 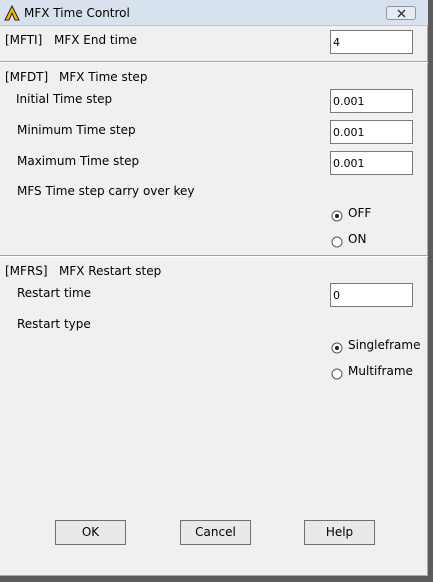 I want to click on maximum-time-step-label: Maximum Time step, so click(x=78, y=161).